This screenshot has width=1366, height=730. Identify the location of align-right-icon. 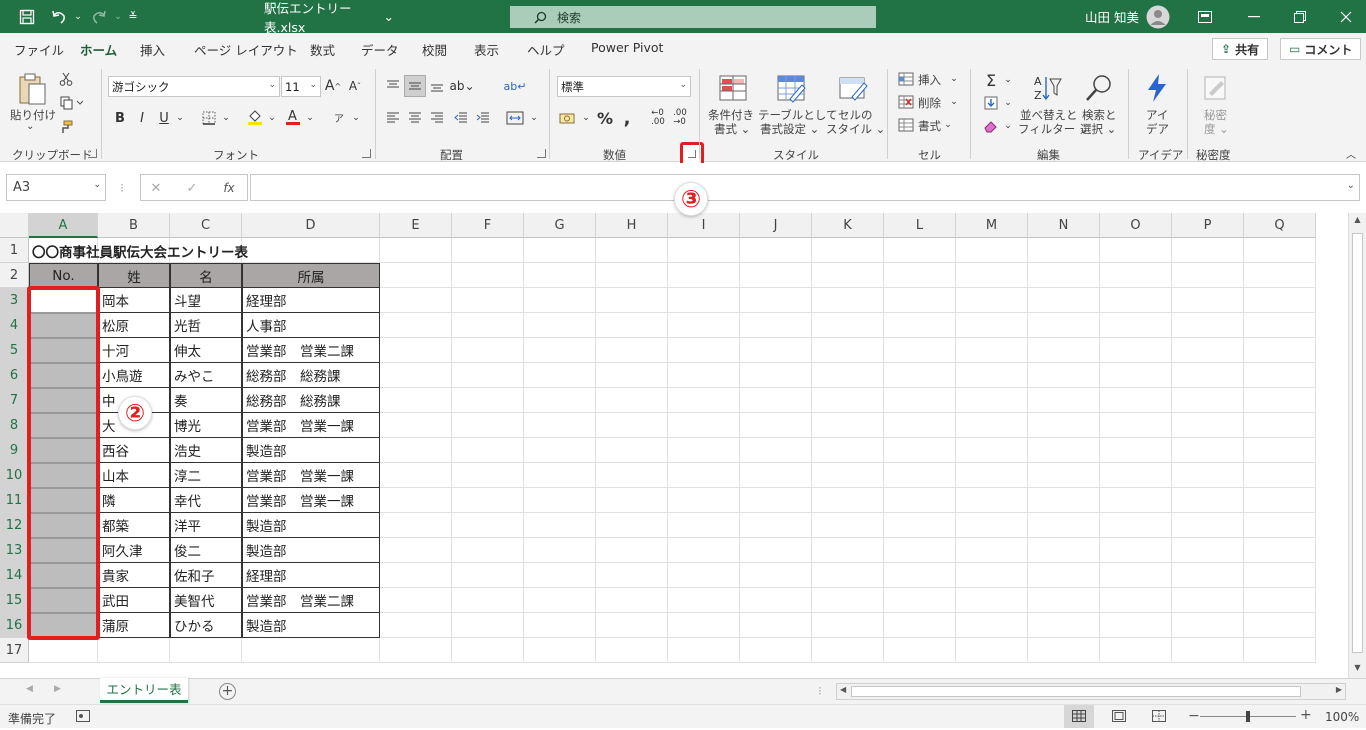
(437, 118).